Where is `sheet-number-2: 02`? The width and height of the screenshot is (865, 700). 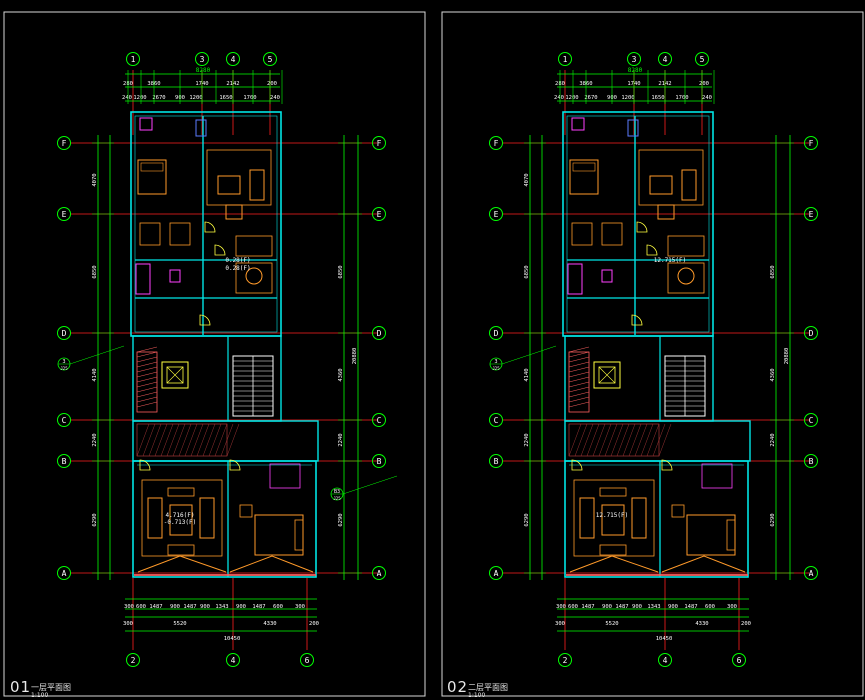 sheet-number-2: 02 is located at coordinates (458, 687).